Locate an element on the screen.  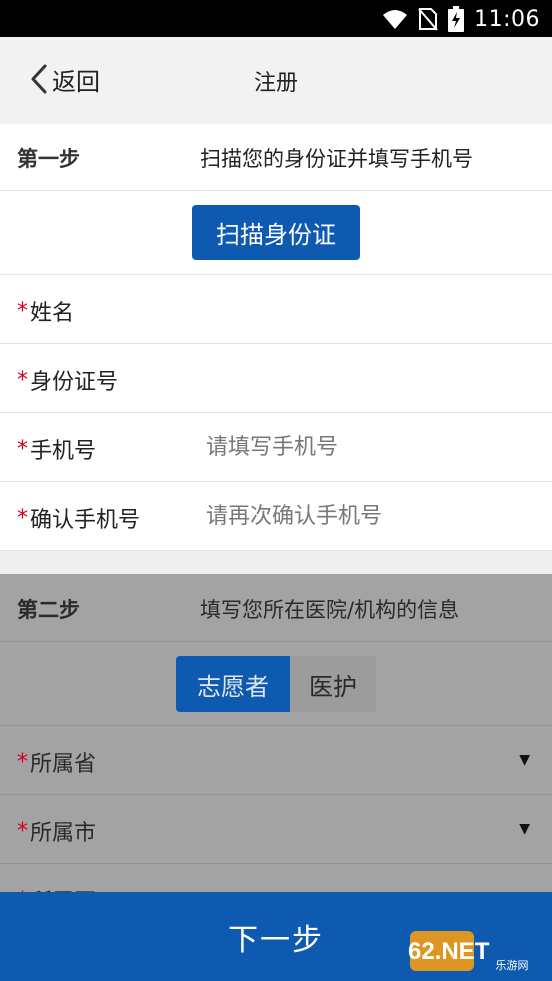
step1-header: 第一步 扫描您的身份证并填写手机号 is located at coordinates (276, 157).